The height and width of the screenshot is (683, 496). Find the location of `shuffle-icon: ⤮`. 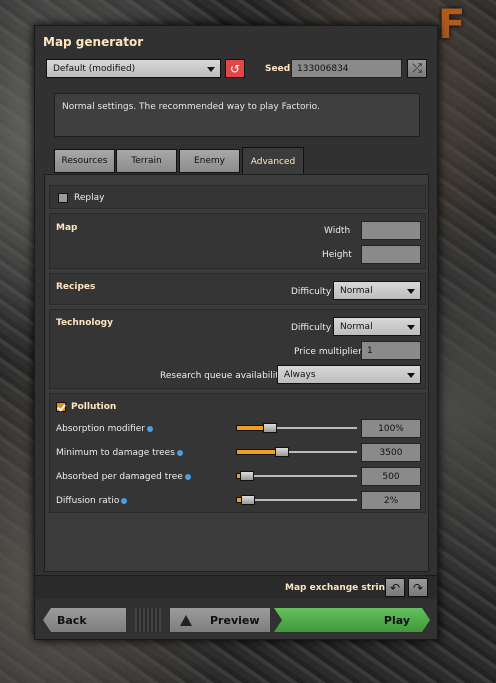

shuffle-icon: ⤮ is located at coordinates (417, 68).